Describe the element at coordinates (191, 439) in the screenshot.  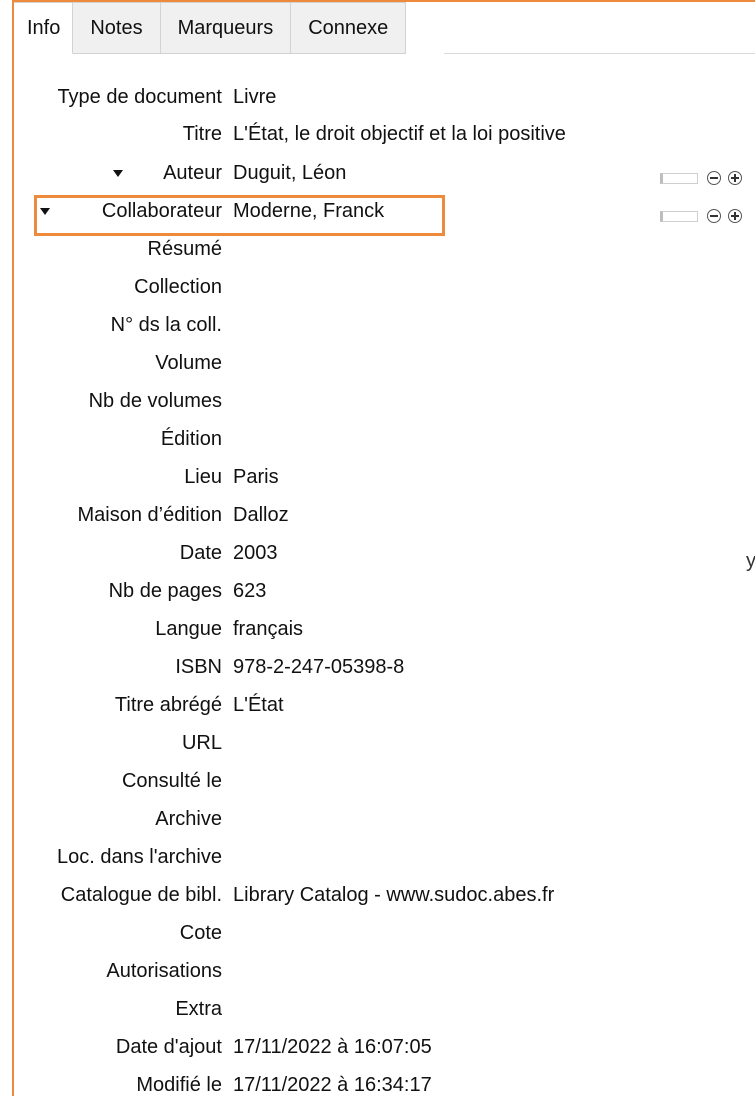
I see `field-label: Édition` at that location.